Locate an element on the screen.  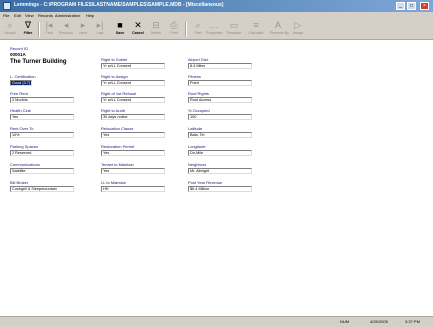
save-button: ■ Save is located at coordinates (120, 29).